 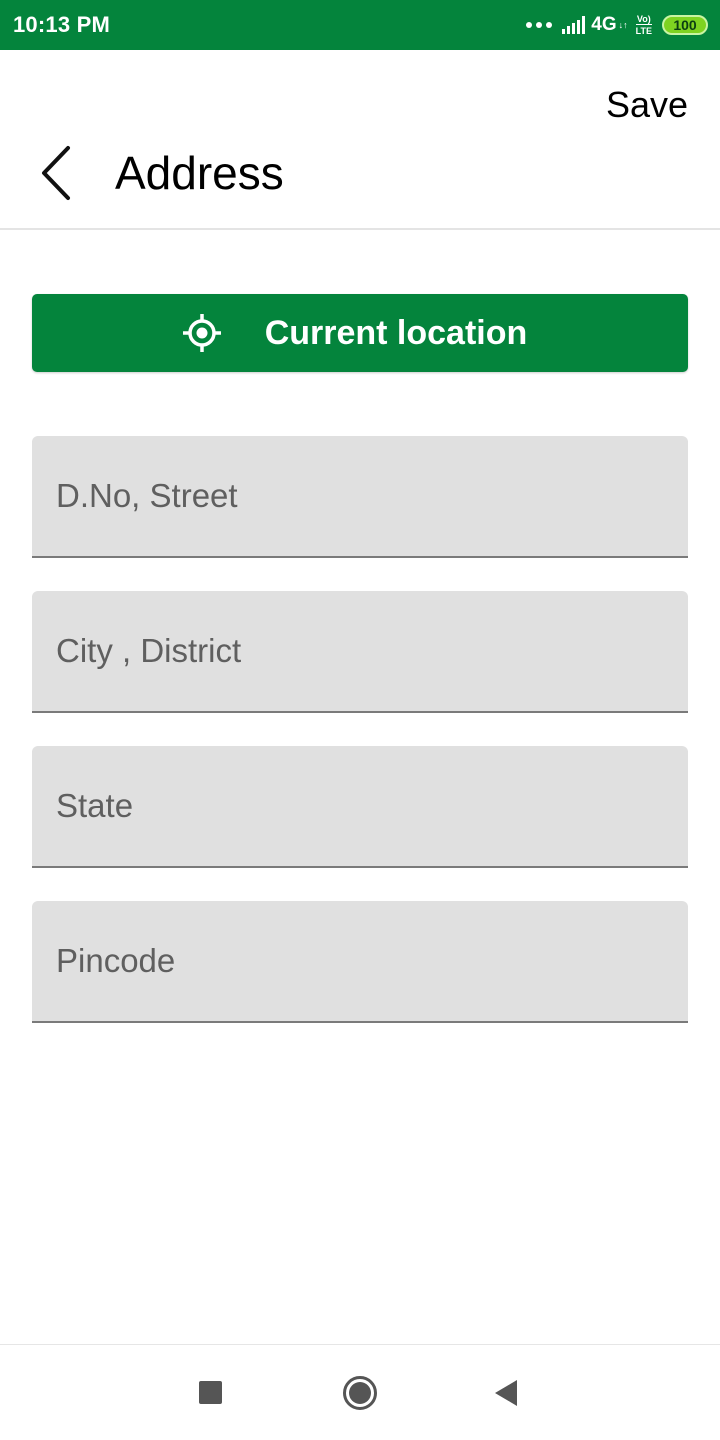 I want to click on state-input, so click(x=360, y=806).